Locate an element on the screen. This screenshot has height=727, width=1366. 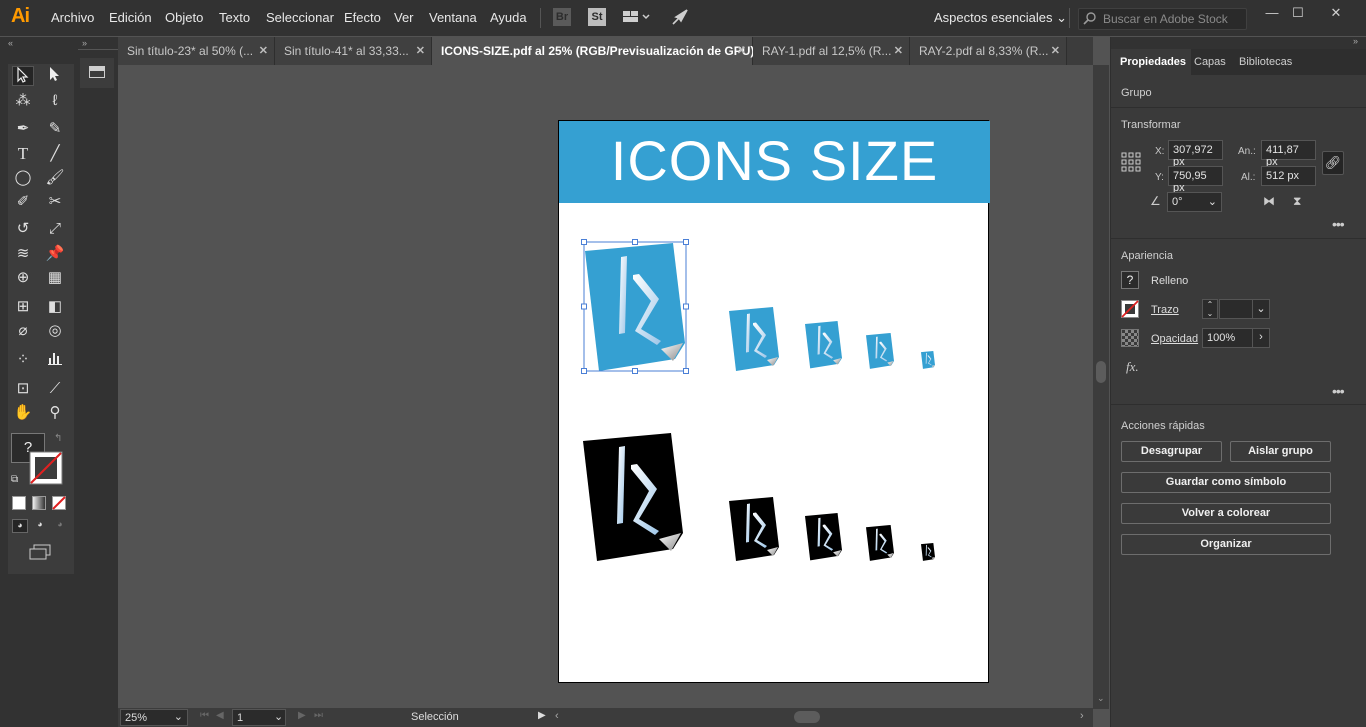
zoom-field: 25% ⌄ is located at coordinates (154, 717).